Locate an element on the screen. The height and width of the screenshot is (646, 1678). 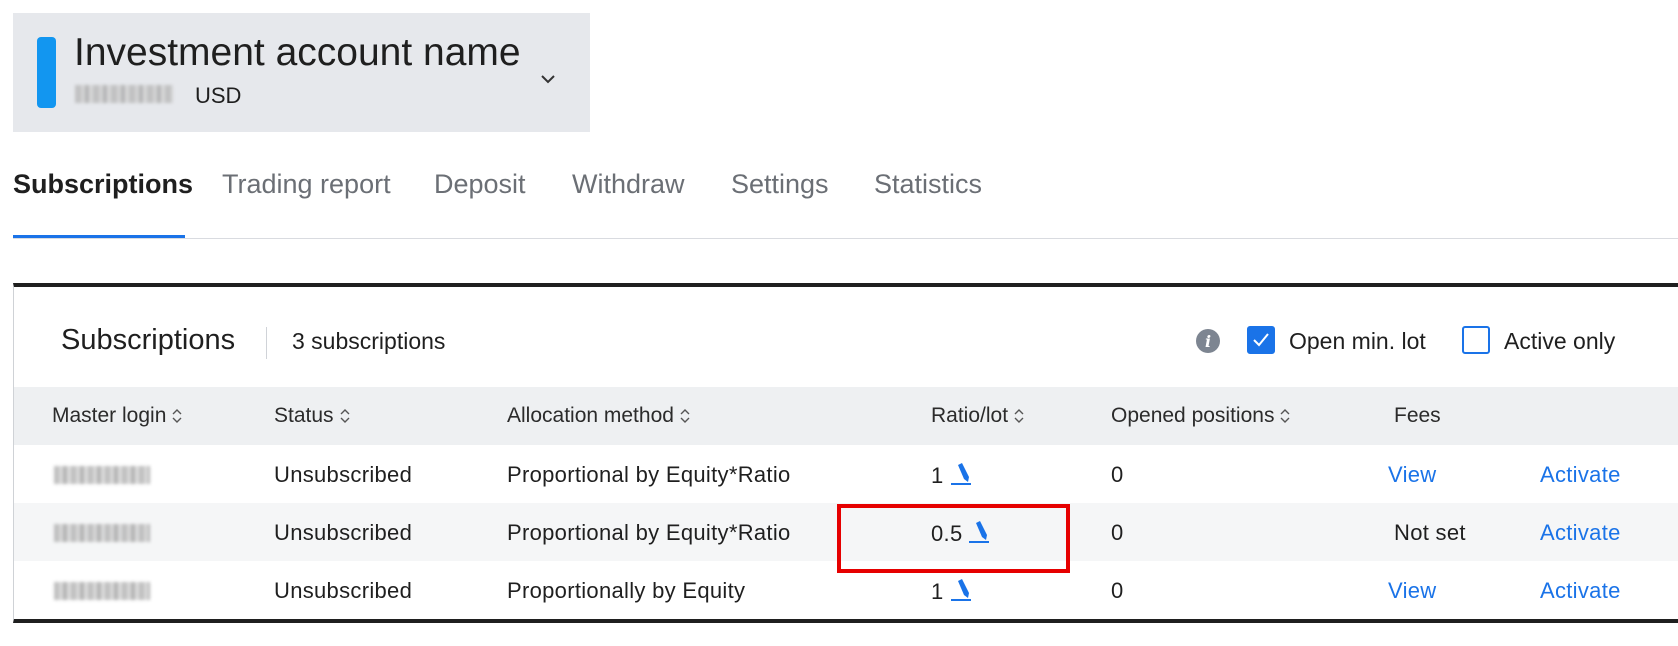
title-divider is located at coordinates (266, 343).